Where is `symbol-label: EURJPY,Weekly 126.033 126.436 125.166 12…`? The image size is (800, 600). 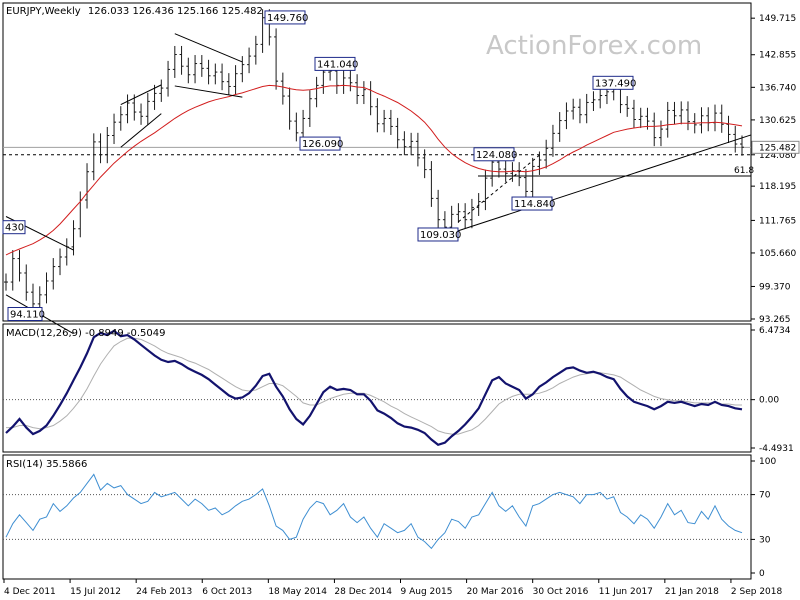 symbol-label: EURJPY,Weekly 126.033 126.436 125.166 12… is located at coordinates (134, 11).